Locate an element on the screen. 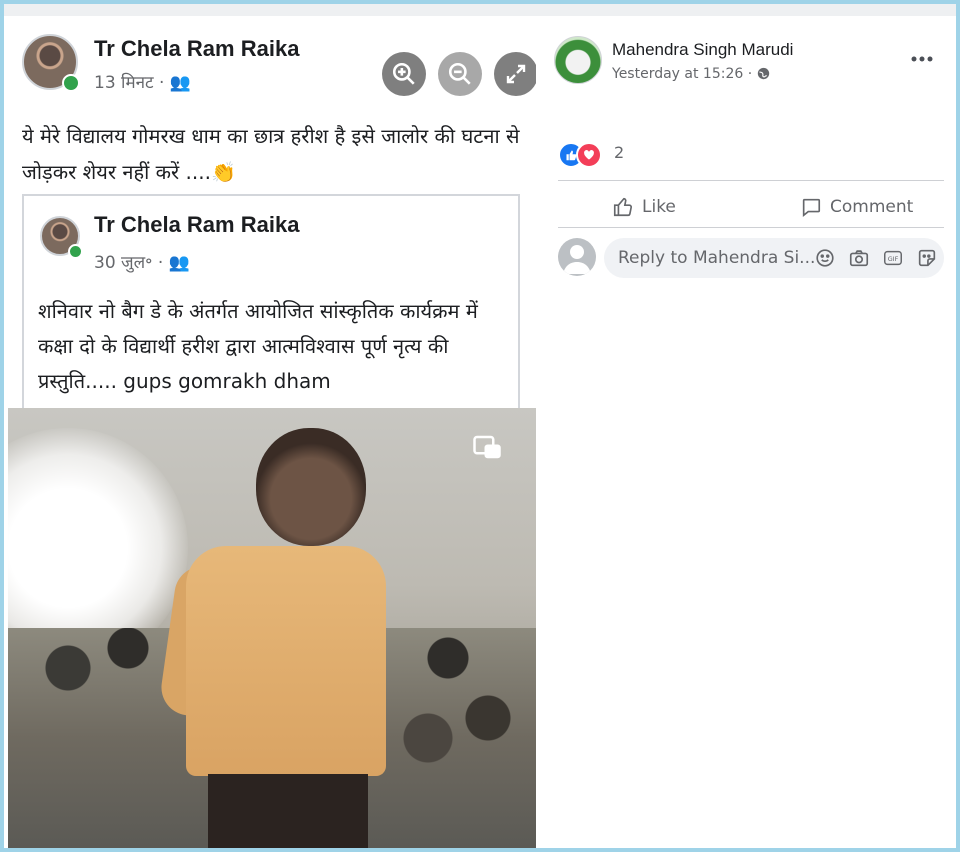 This screenshot has width=960, height=852. sticker-icon is located at coordinates (927, 258).